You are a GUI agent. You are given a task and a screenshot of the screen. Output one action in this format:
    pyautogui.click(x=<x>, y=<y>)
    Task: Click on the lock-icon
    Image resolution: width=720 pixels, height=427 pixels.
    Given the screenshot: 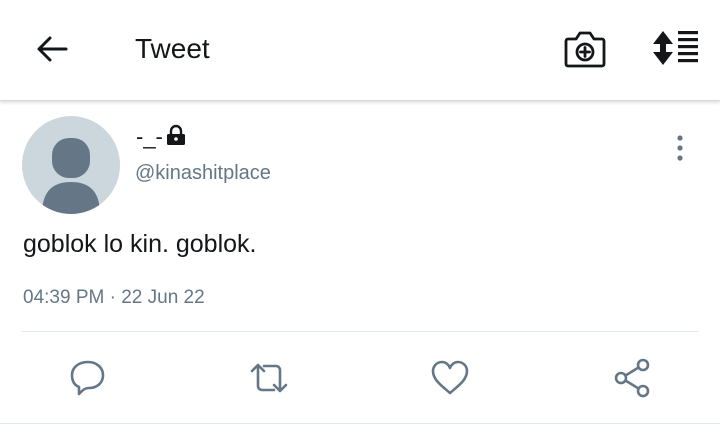 What is the action you would take?
    pyautogui.click(x=176, y=134)
    